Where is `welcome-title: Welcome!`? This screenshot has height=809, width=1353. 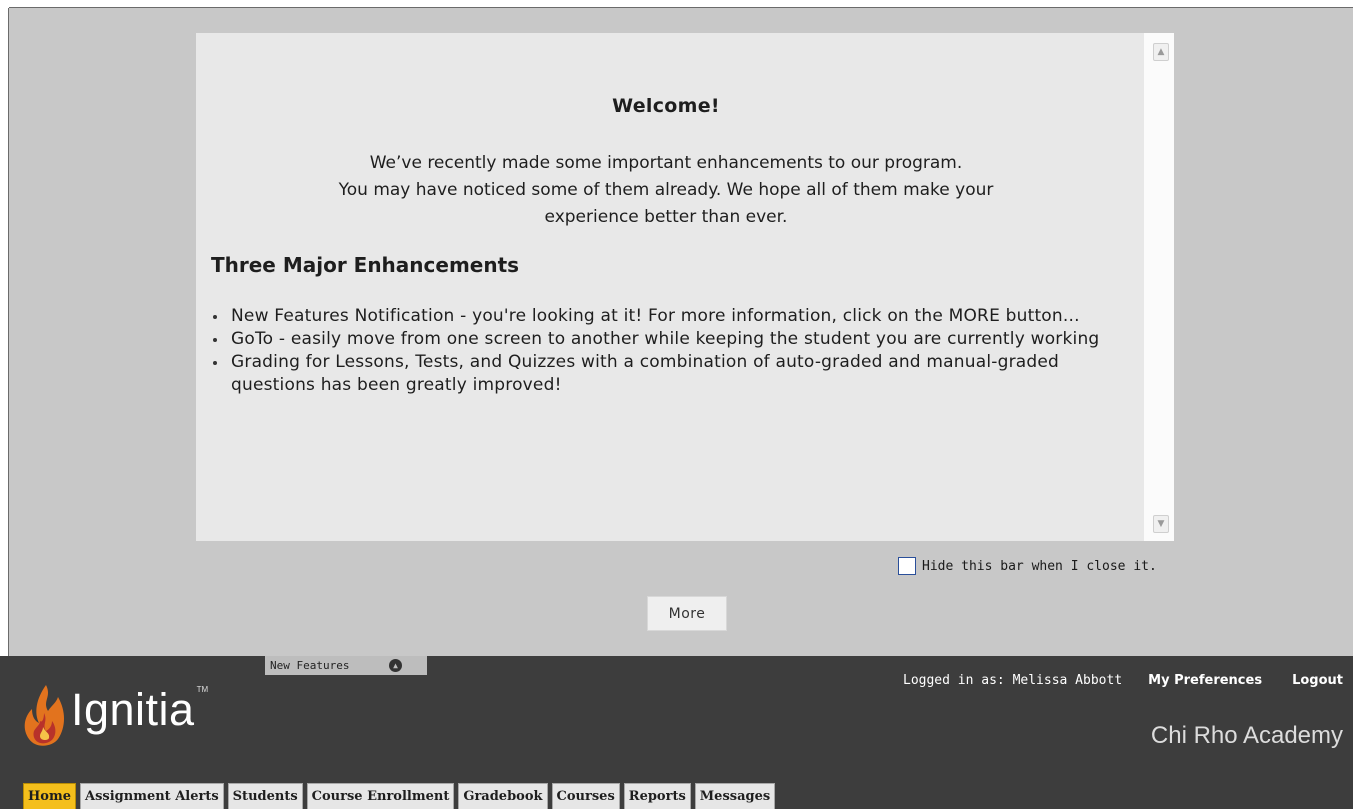 welcome-title: Welcome! is located at coordinates (666, 106).